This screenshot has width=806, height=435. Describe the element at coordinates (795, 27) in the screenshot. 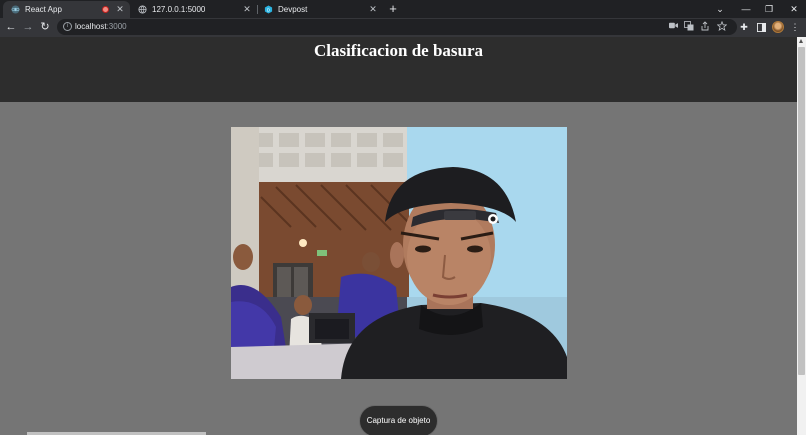

I see `browser-menu-icon: ⋮` at that location.